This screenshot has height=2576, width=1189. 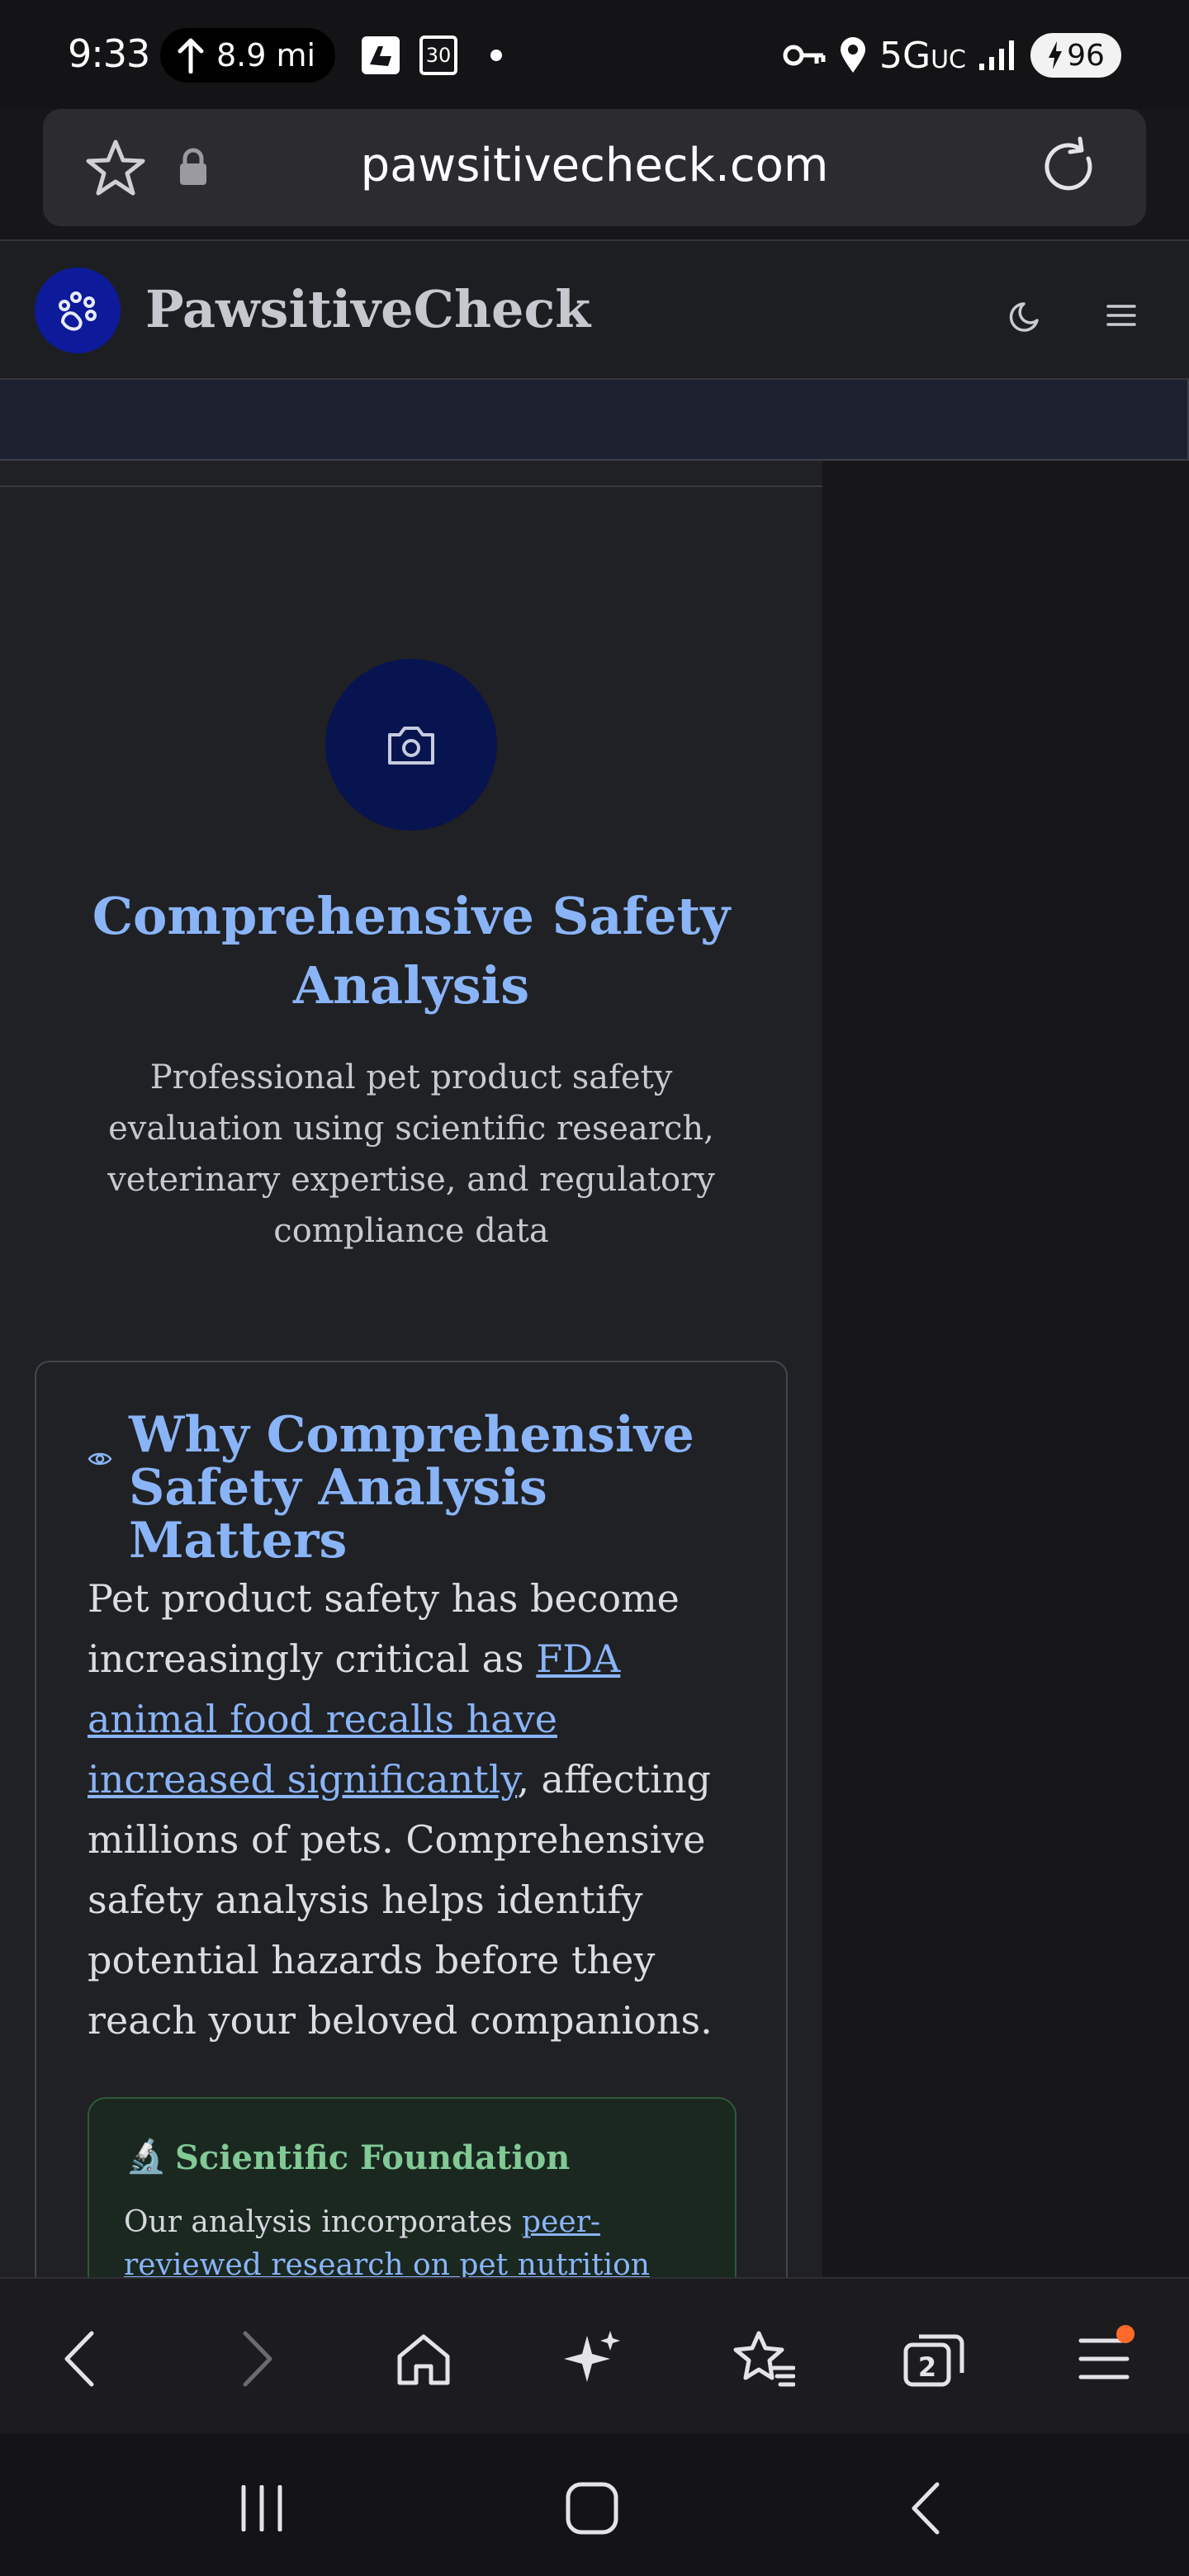 What do you see at coordinates (1024, 317) in the screenshot?
I see `moon-icon` at bounding box center [1024, 317].